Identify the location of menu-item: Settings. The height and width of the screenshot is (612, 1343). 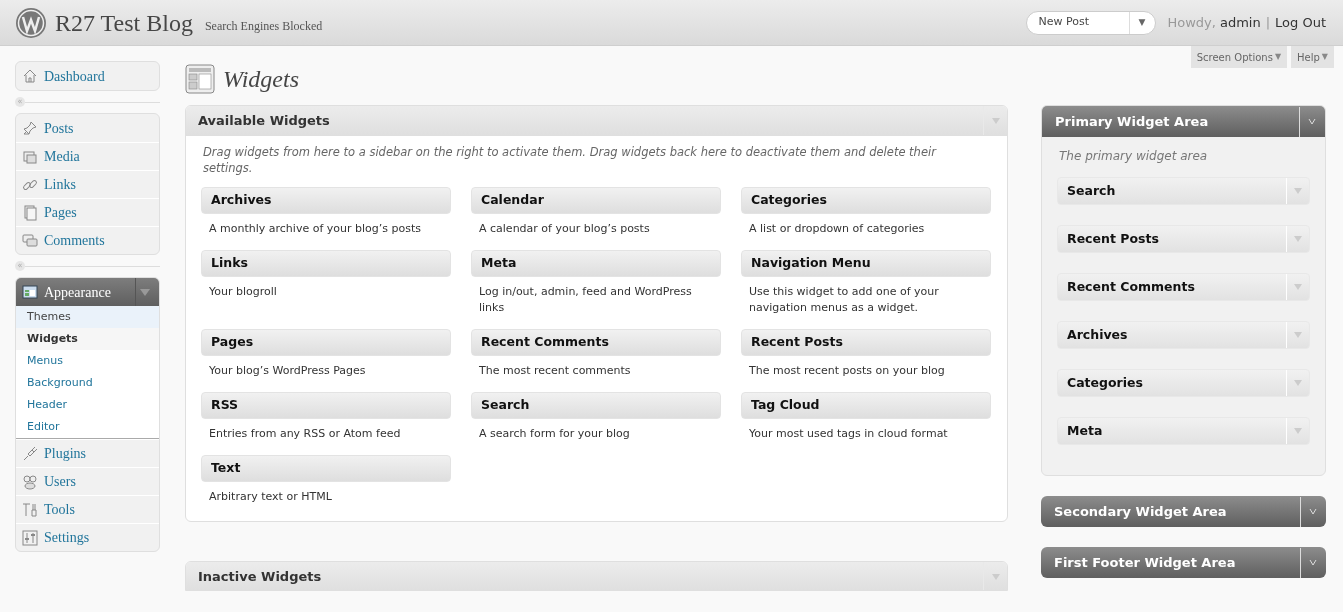
(87, 537).